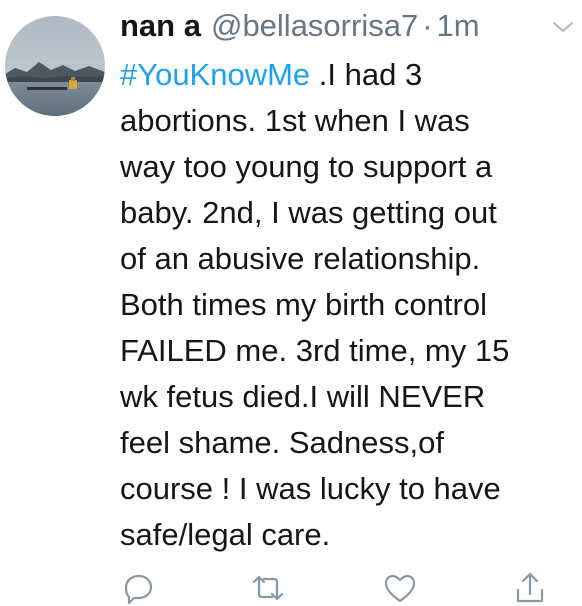 This screenshot has width=582, height=606. I want to click on tweet-text-line: Both times my birth control, so click(303, 304).